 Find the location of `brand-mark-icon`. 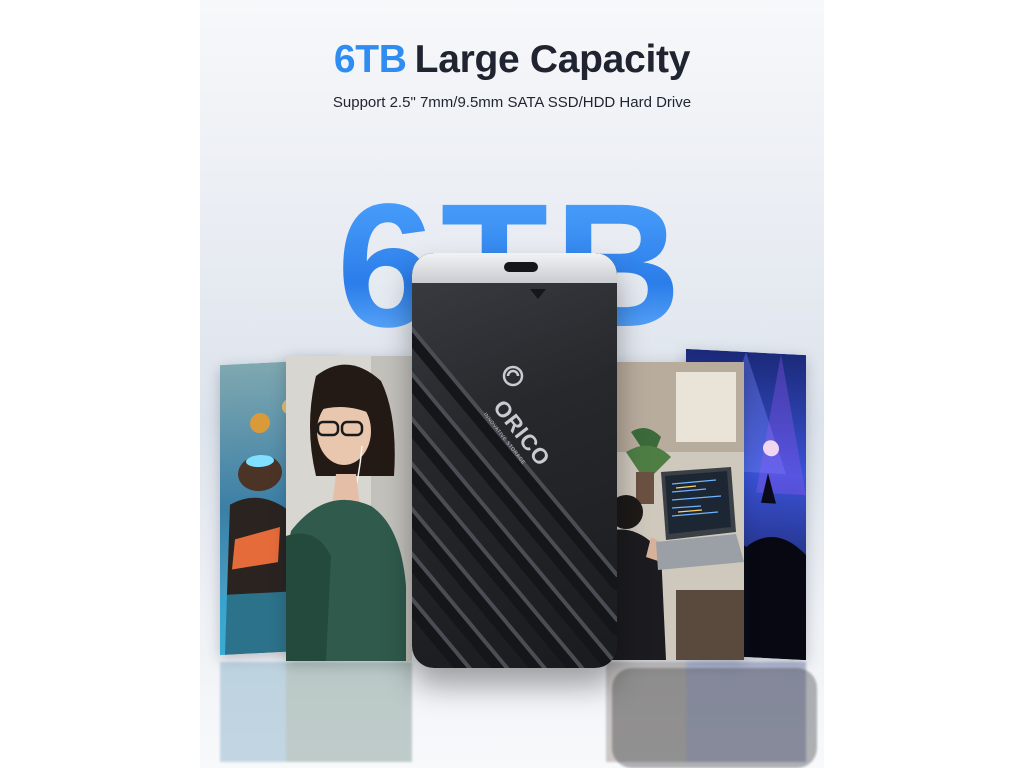

brand-mark-icon is located at coordinates (513, 376).